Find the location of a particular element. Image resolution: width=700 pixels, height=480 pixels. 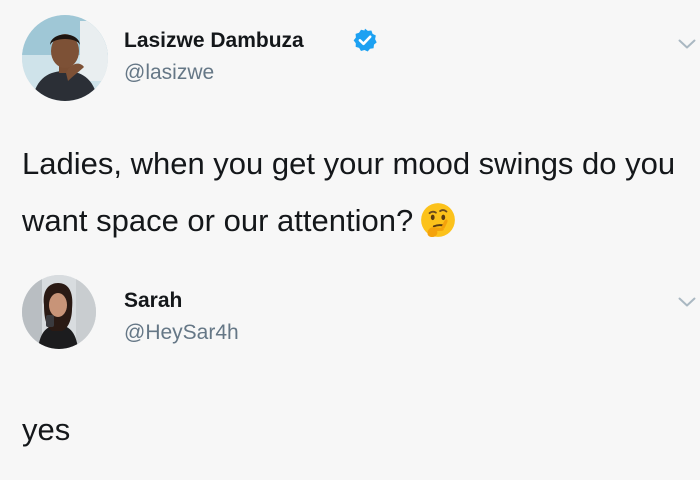

display-name: Sarah is located at coordinates (153, 301).